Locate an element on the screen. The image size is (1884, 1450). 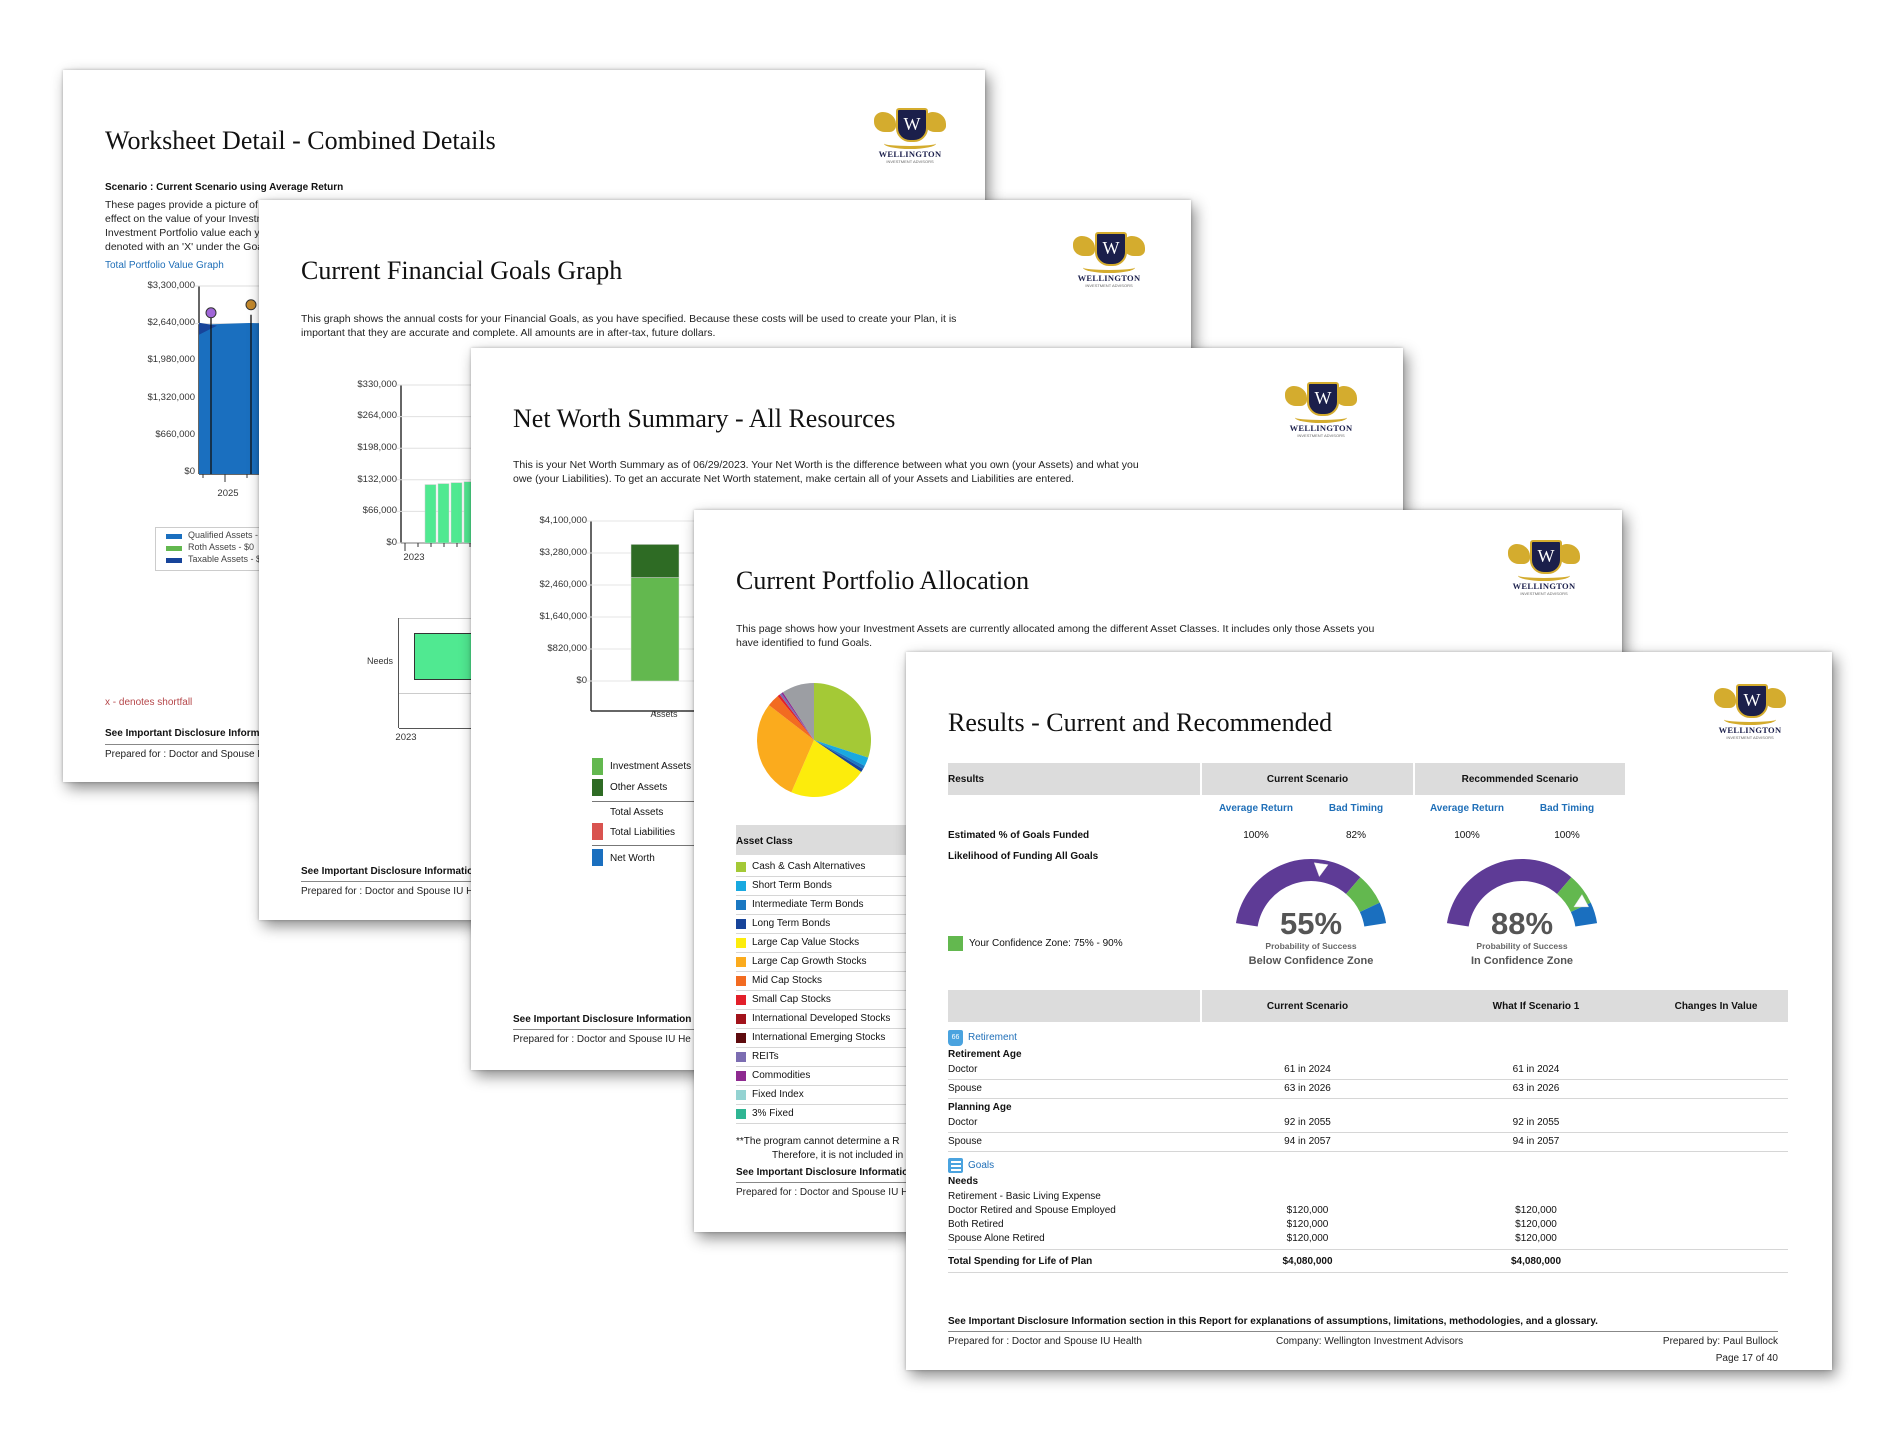
y-tick-label: $264,000 is located at coordinates (377, 415).